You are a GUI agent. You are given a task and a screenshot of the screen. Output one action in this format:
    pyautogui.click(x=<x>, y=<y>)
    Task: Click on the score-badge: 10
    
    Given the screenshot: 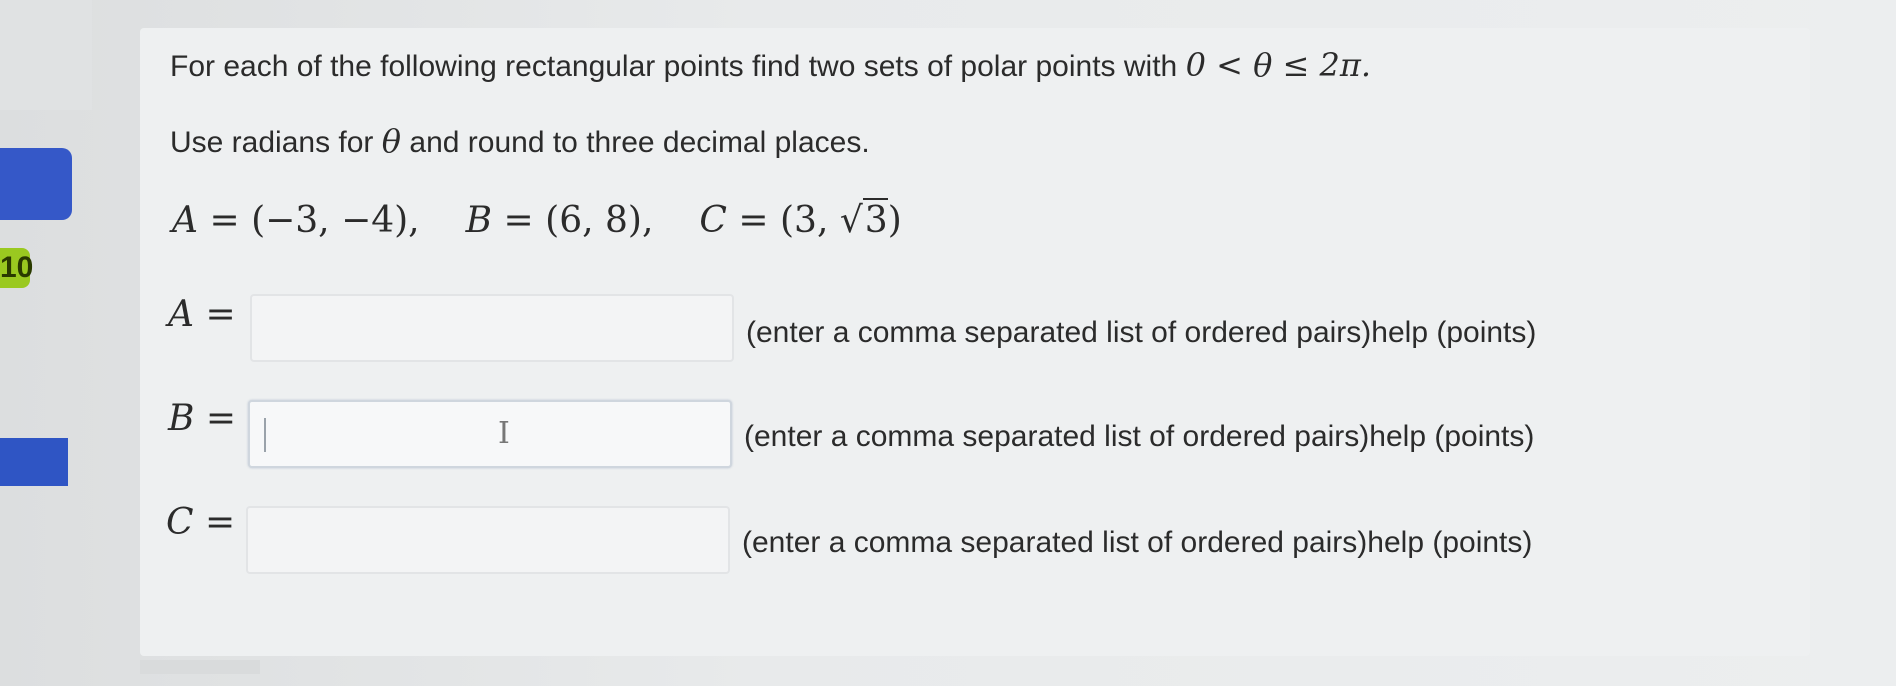 What is the action you would take?
    pyautogui.click(x=16, y=268)
    